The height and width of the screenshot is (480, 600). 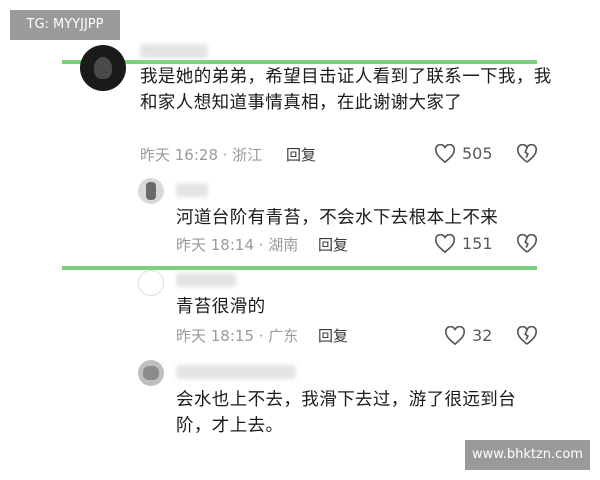 I want to click on like-button: 32, so click(x=468, y=336).